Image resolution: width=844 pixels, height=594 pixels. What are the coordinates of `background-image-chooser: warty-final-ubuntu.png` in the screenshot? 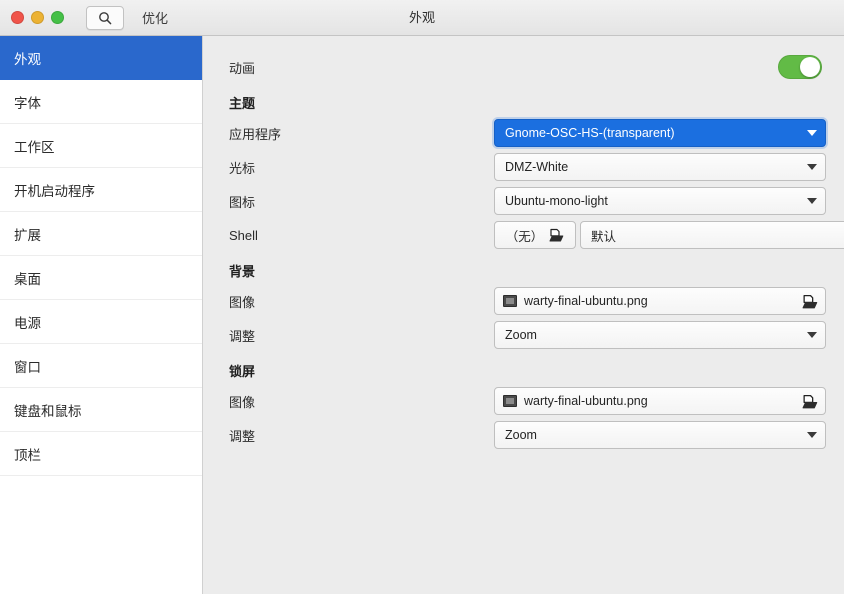 It's located at (660, 301).